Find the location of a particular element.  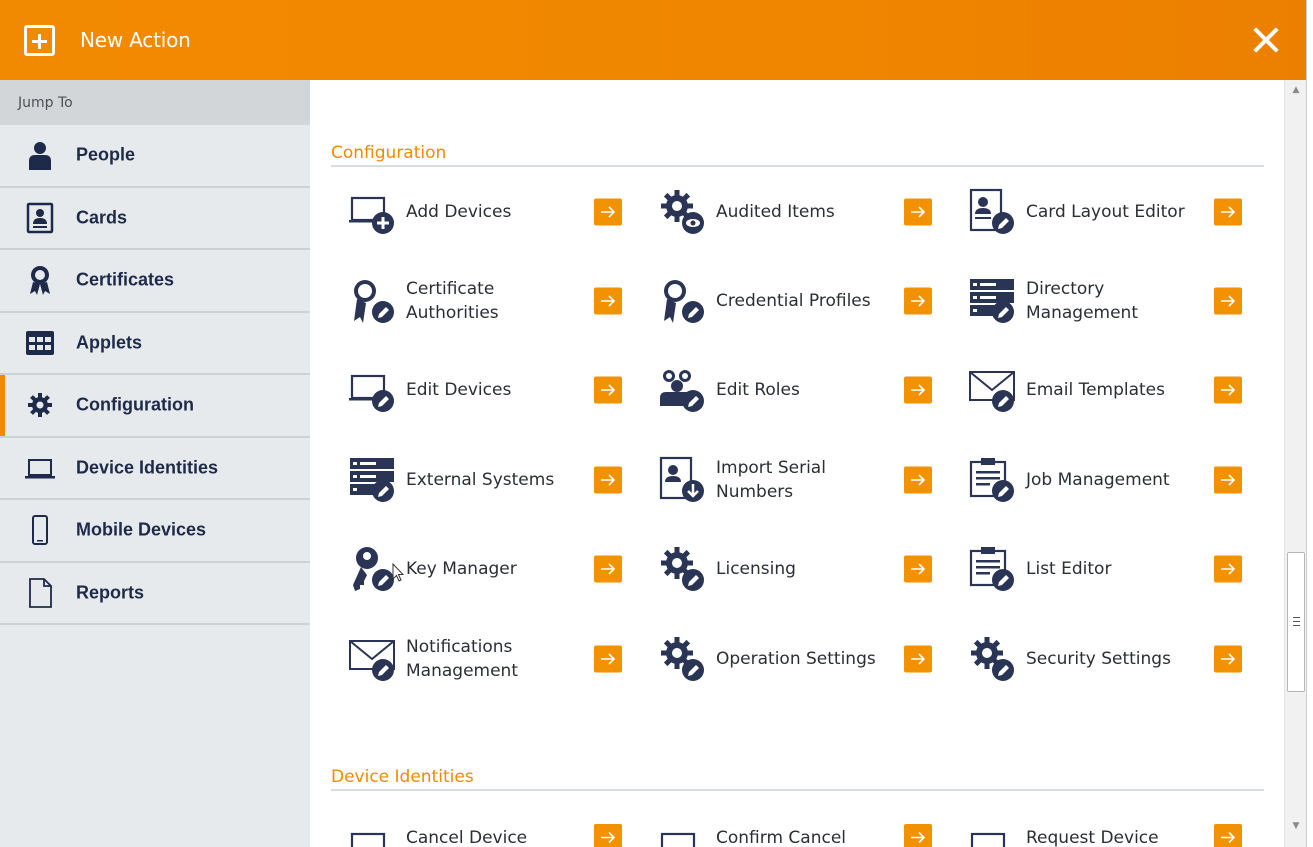

tile-edit-roles: Edit Roles is located at coordinates (796, 390).